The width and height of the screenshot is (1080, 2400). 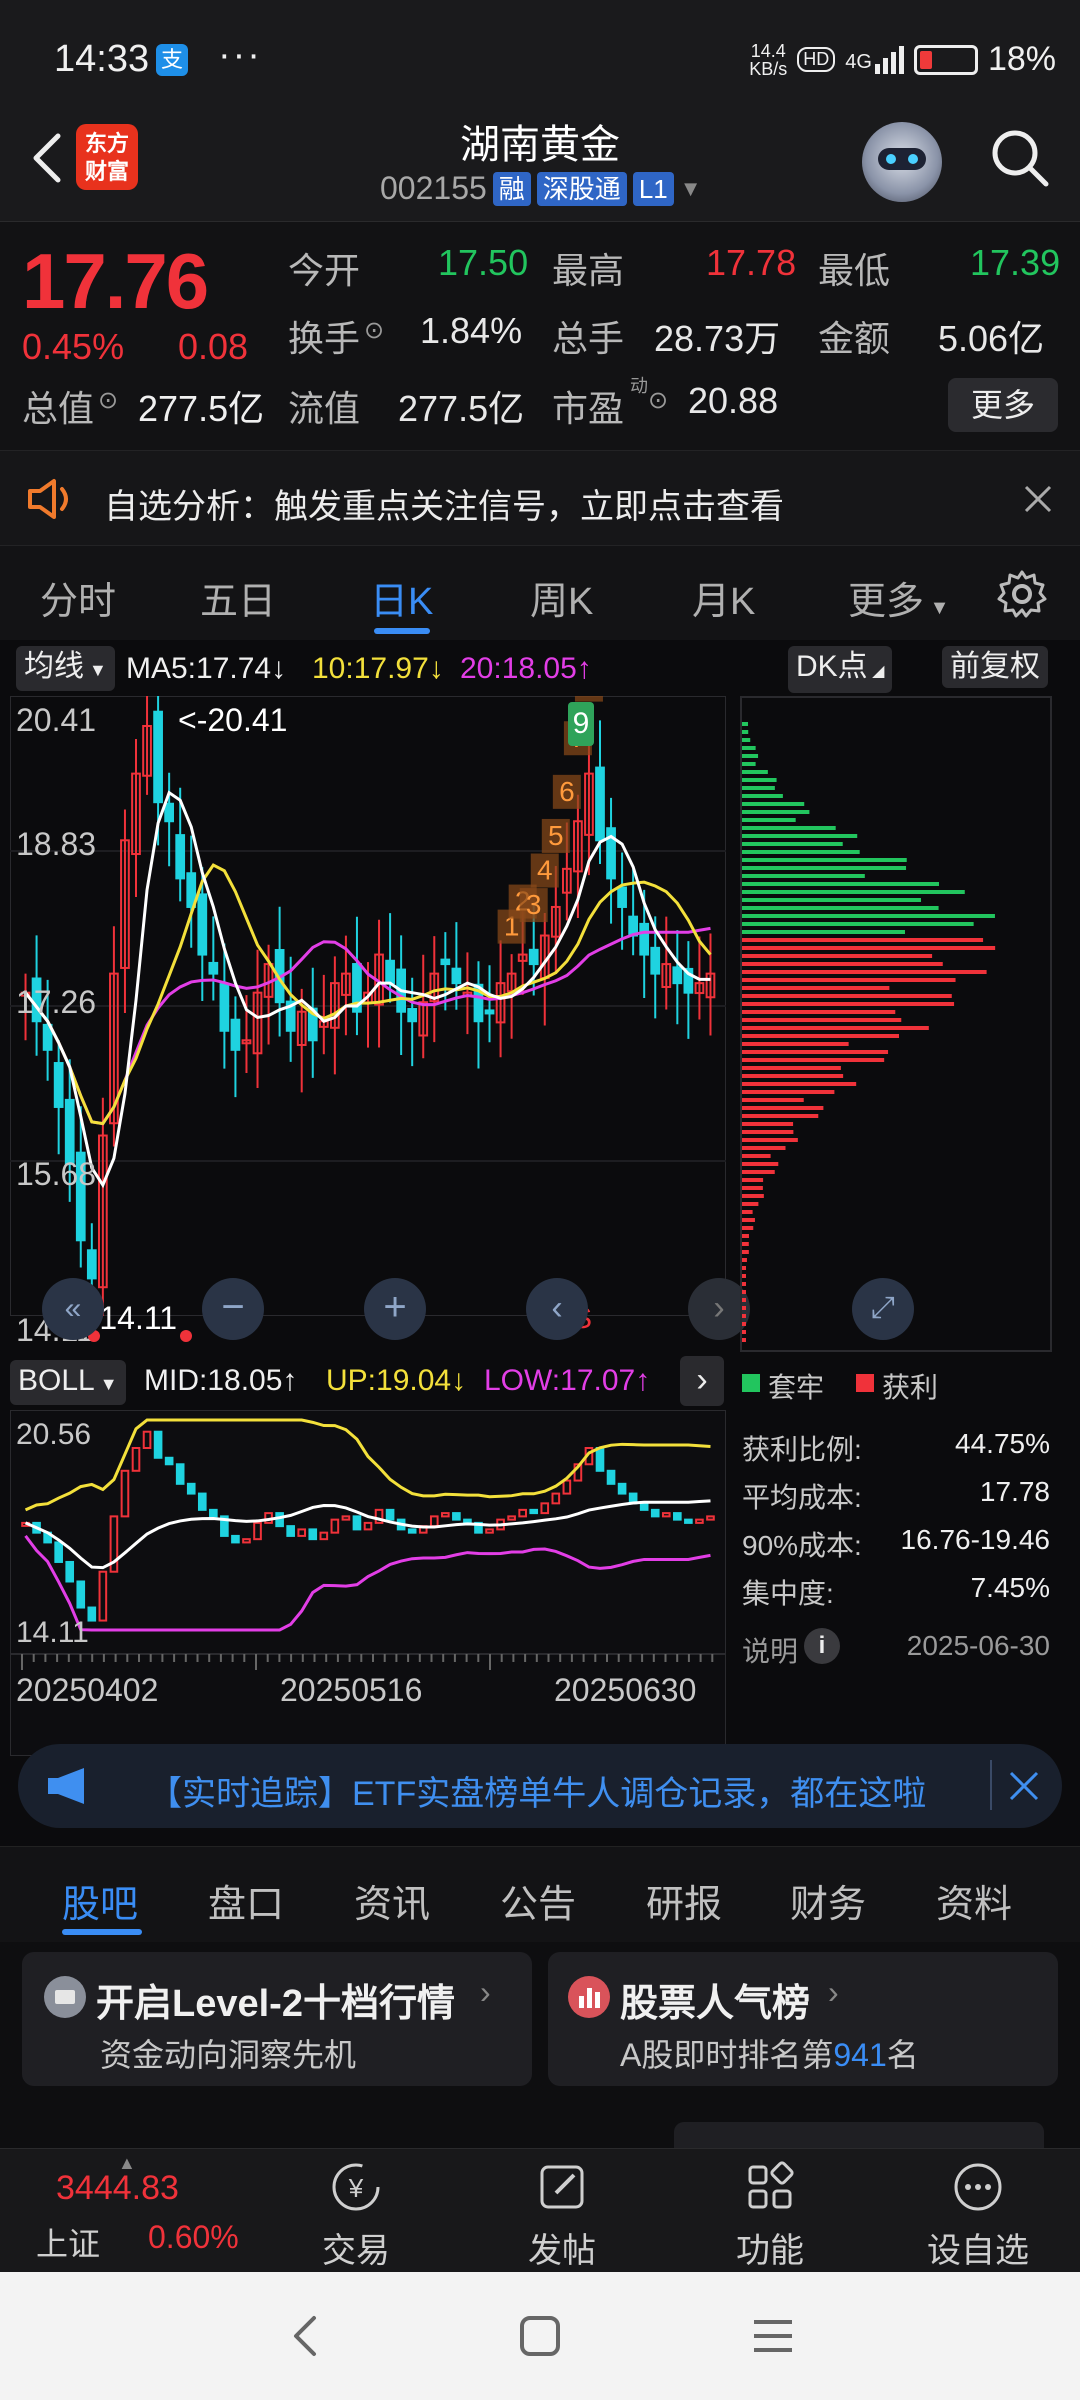 What do you see at coordinates (770, 1650) in the screenshot?
I see `note-label: 说明` at bounding box center [770, 1650].